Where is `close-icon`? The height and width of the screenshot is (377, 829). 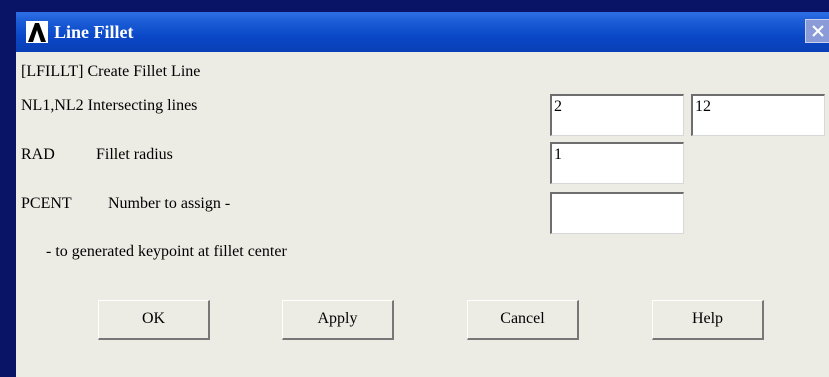 close-icon is located at coordinates (817, 31).